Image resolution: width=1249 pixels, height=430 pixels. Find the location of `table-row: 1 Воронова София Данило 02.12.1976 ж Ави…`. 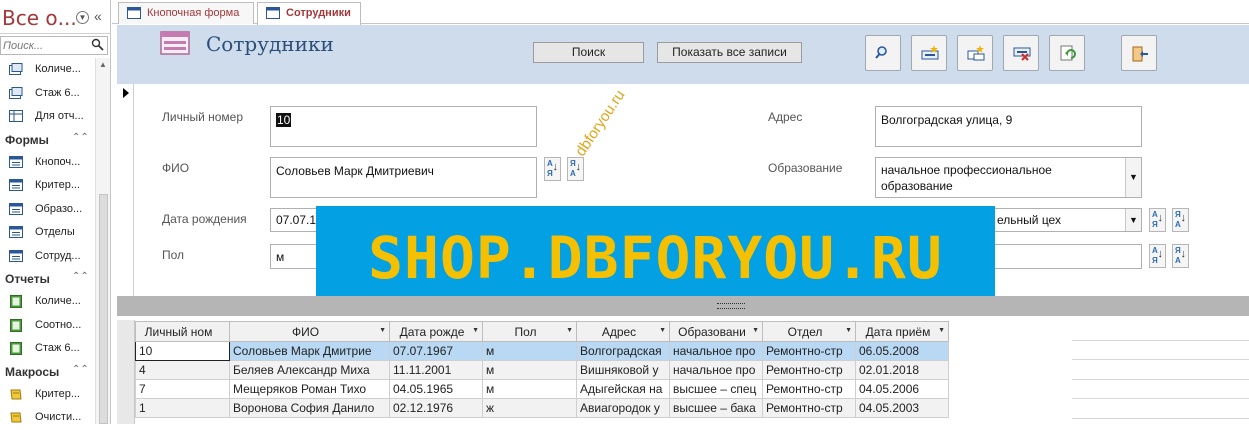

table-row: 1 Воронова София Данило 02.12.1976 ж Ави… is located at coordinates (542, 408).